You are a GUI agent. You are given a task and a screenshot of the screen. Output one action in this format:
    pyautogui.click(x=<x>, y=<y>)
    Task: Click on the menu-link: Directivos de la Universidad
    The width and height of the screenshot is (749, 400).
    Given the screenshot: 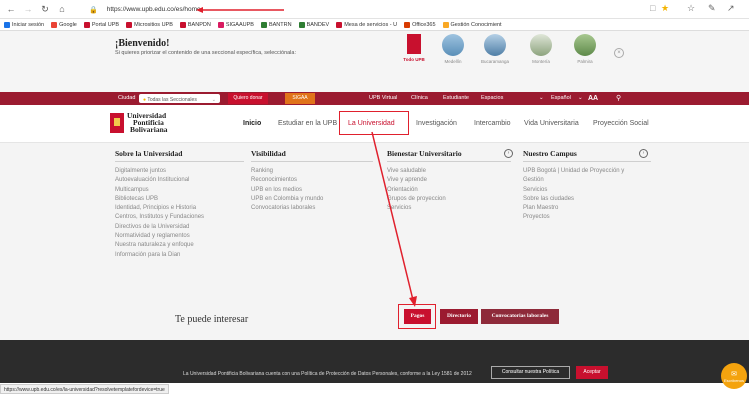 What is the action you would take?
    pyautogui.click(x=179, y=227)
    